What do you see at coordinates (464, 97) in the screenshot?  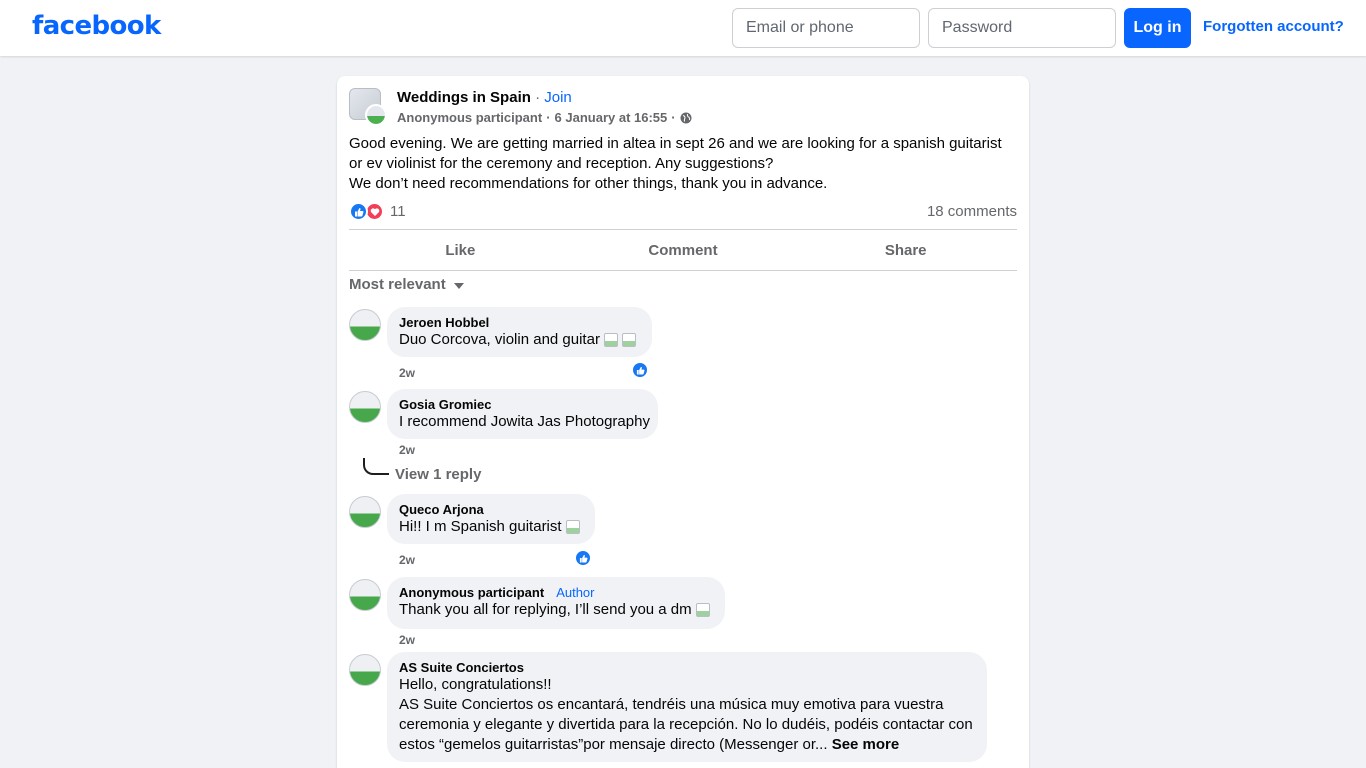 I see `group-name-link: Weddings in Spain` at bounding box center [464, 97].